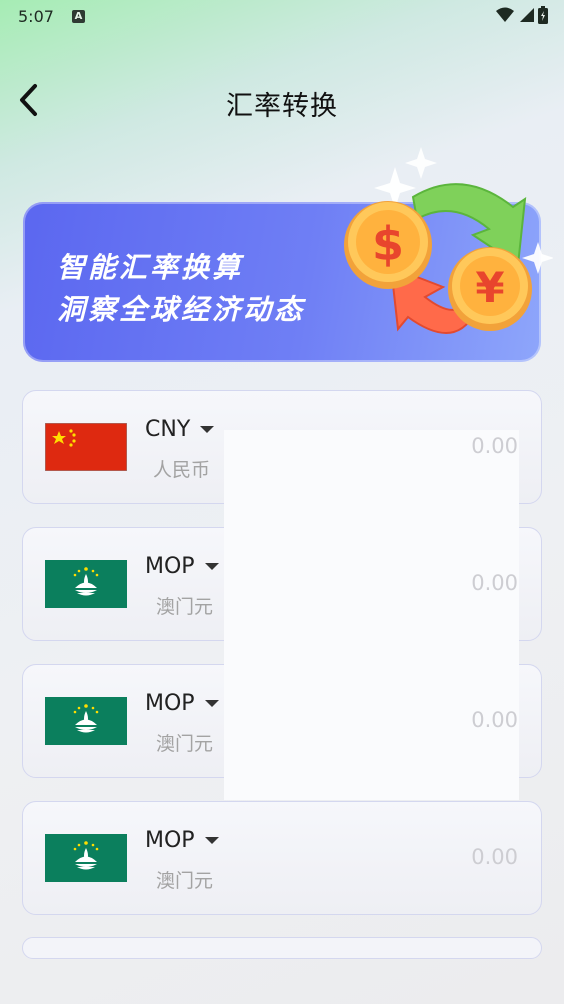 The width and height of the screenshot is (564, 1004). I want to click on currency-exchange-illustration: $ ¥, so click(448, 240).